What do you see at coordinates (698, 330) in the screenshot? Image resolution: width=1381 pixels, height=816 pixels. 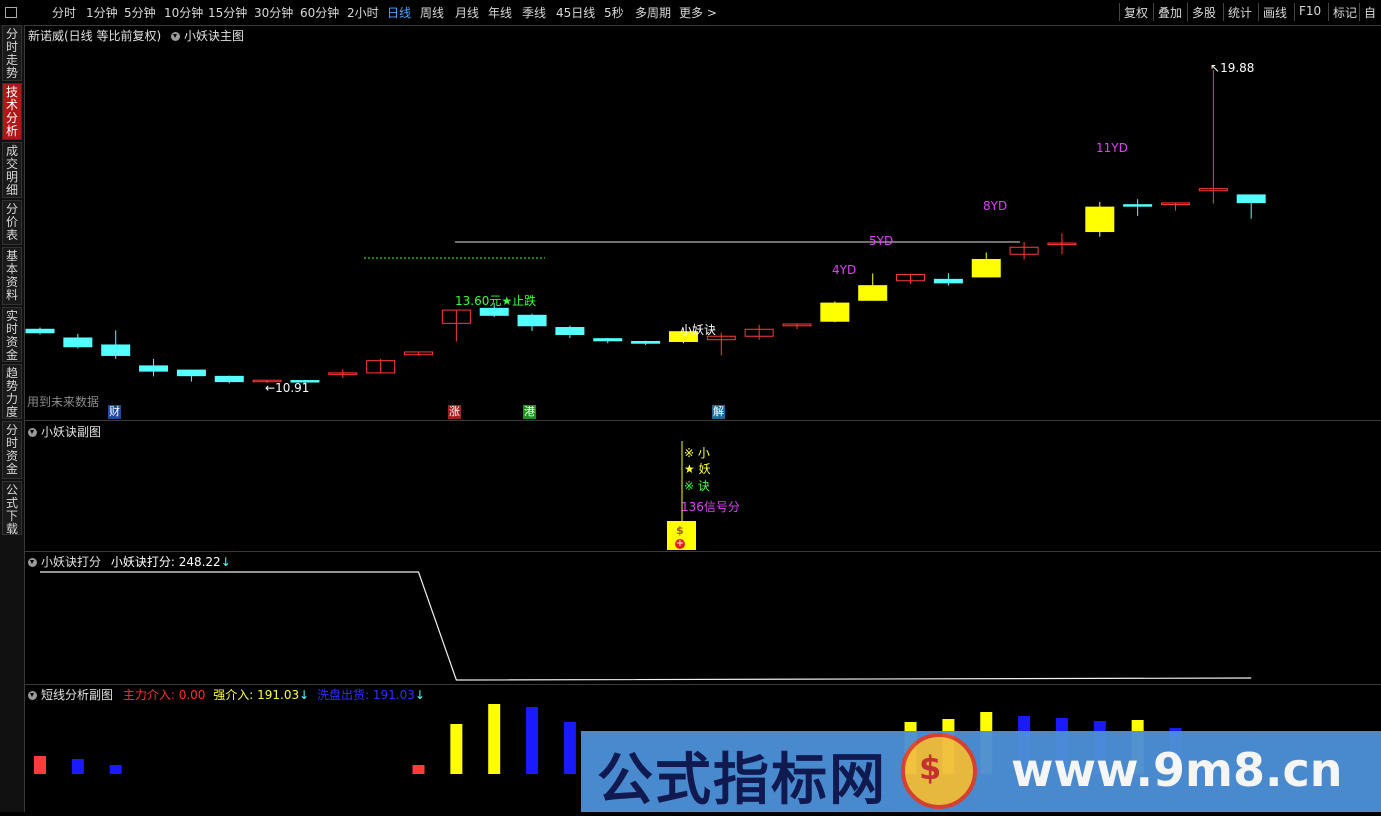 I see `signal-label: 小妖诀` at bounding box center [698, 330].